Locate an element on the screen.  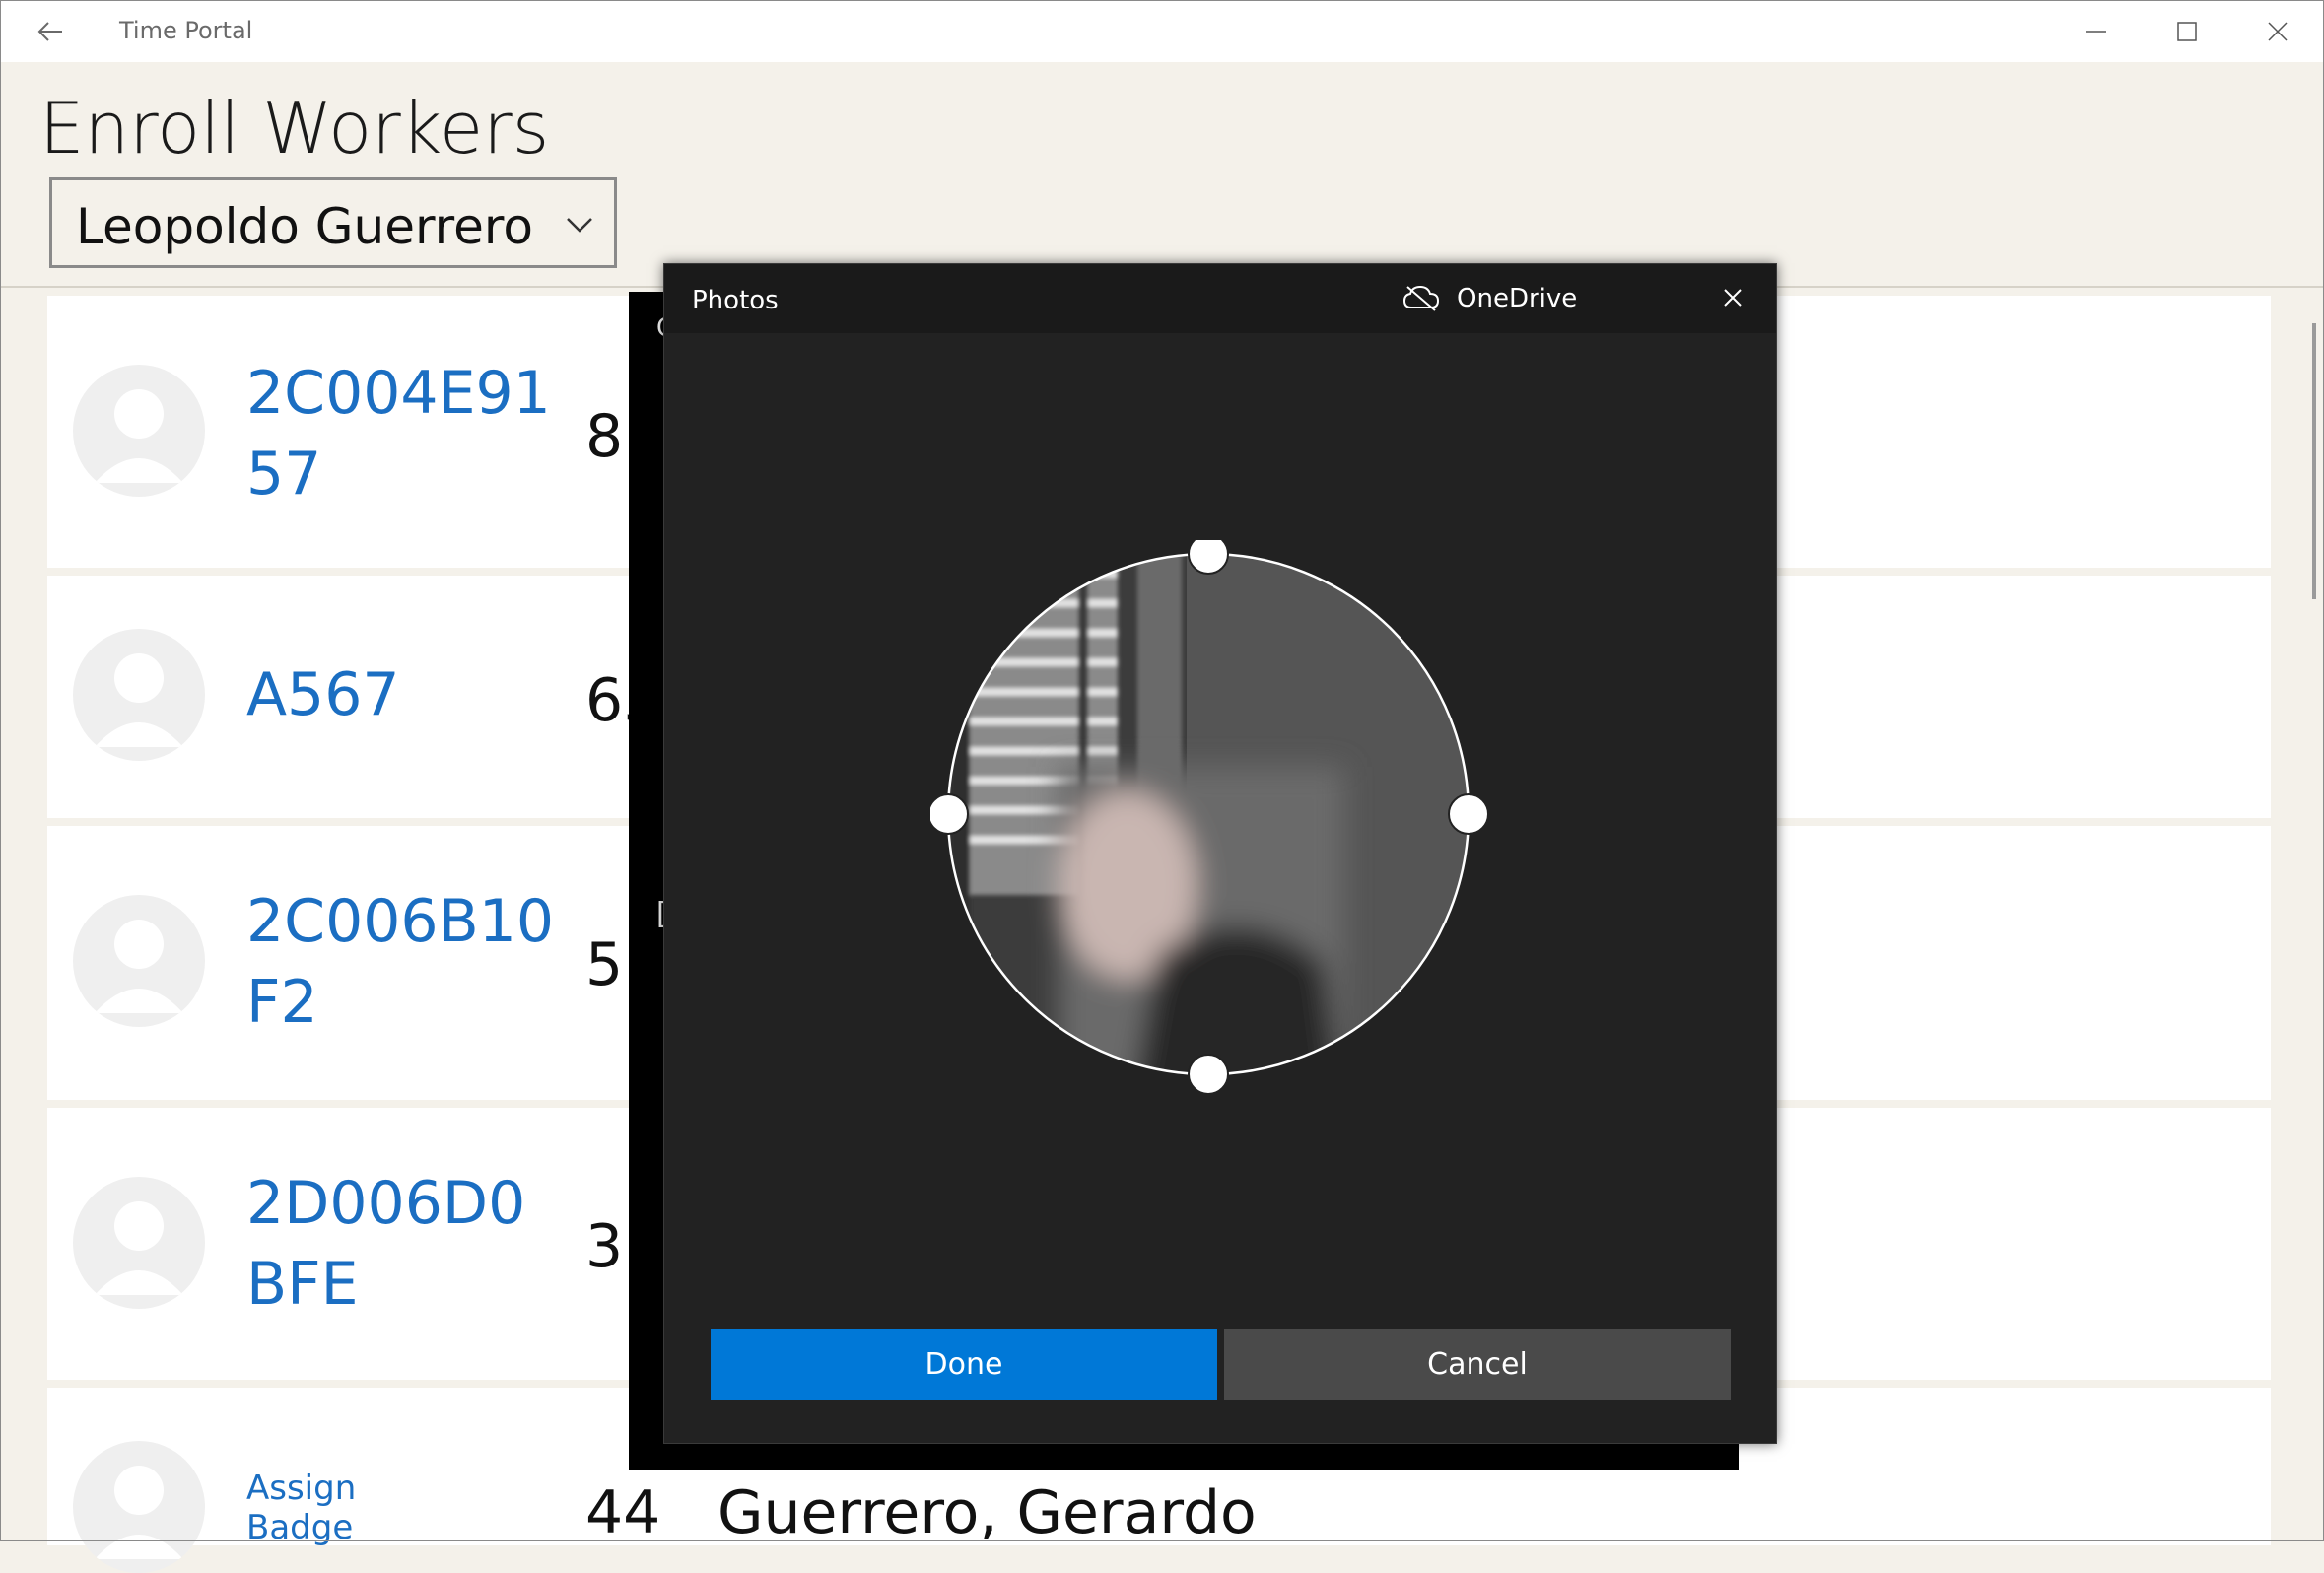
back-button is located at coordinates (50, 32).